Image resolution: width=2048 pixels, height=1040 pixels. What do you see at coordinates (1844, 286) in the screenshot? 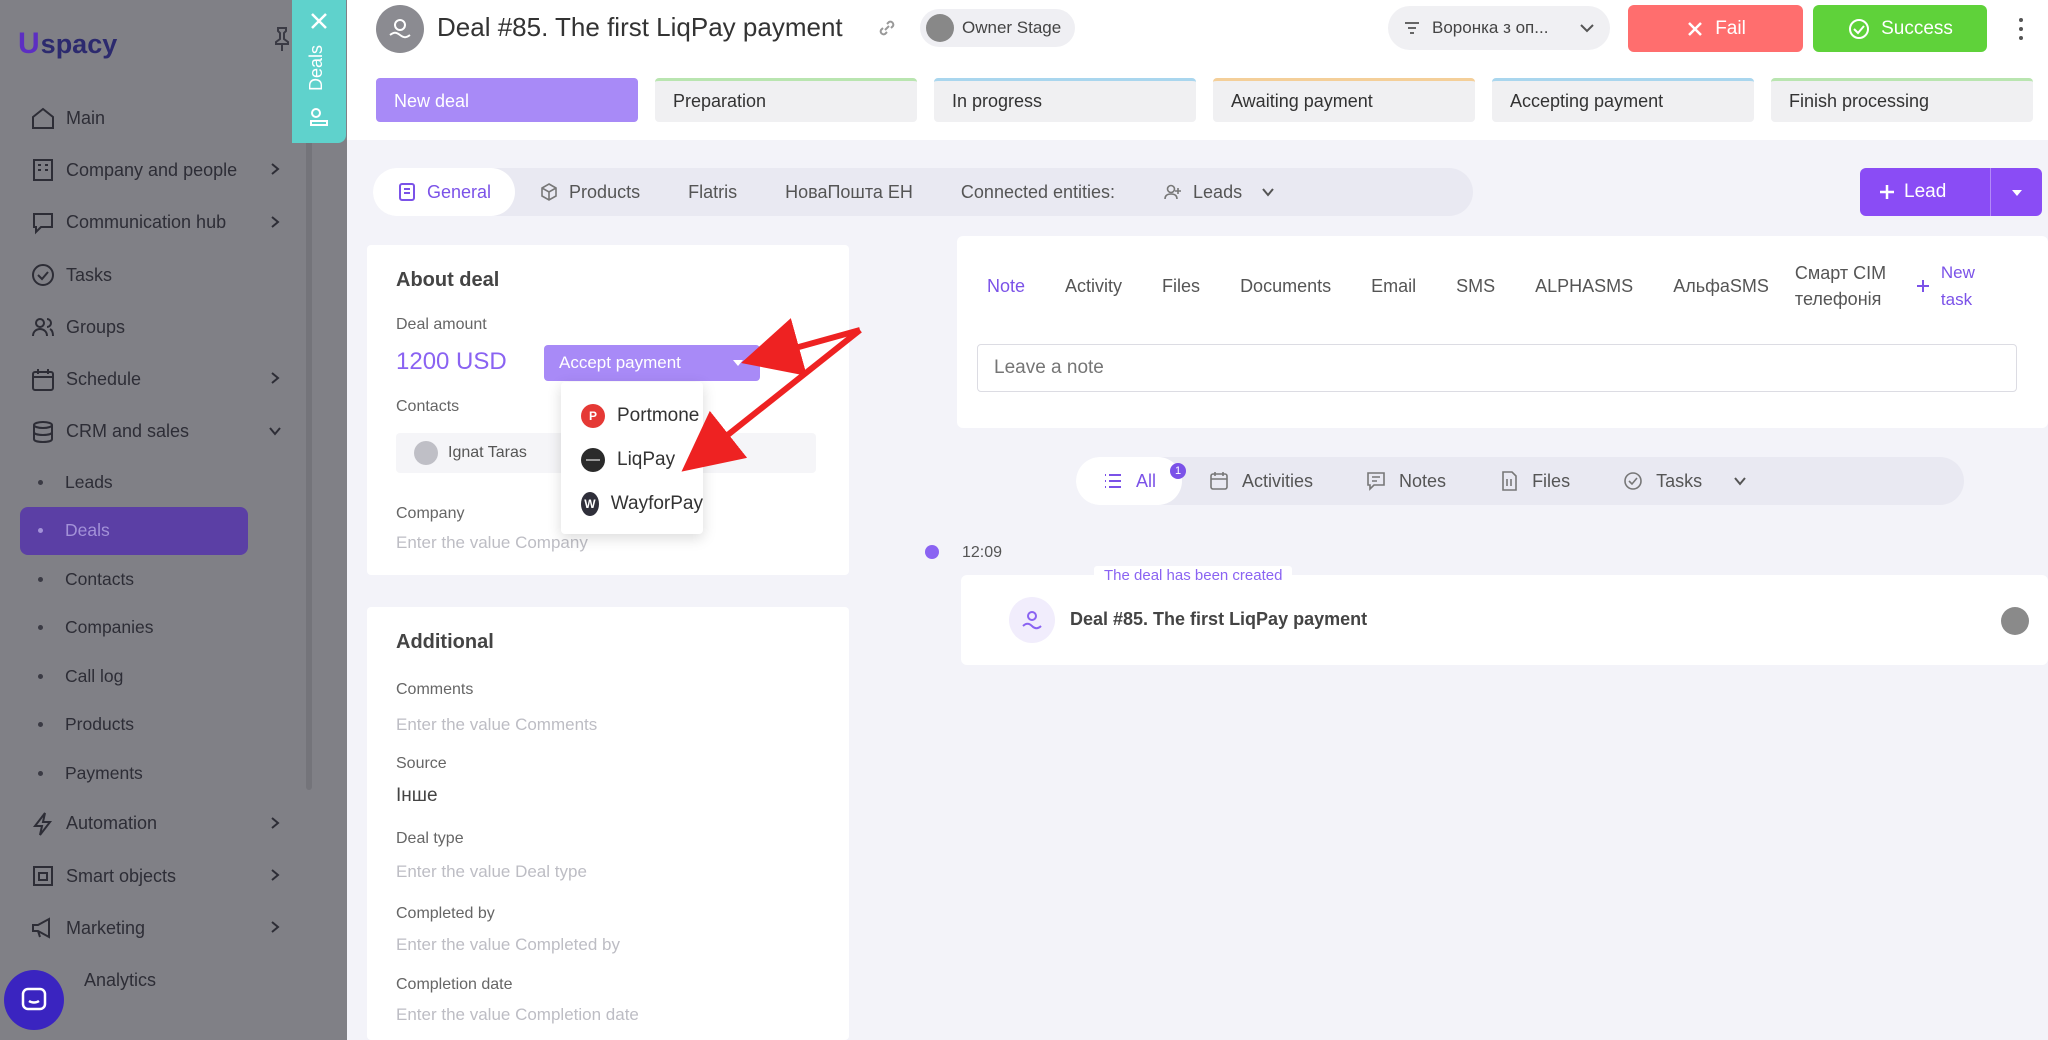
I see `tab-smart-sim-telephony: Смарт СІМ телефонія` at bounding box center [1844, 286].